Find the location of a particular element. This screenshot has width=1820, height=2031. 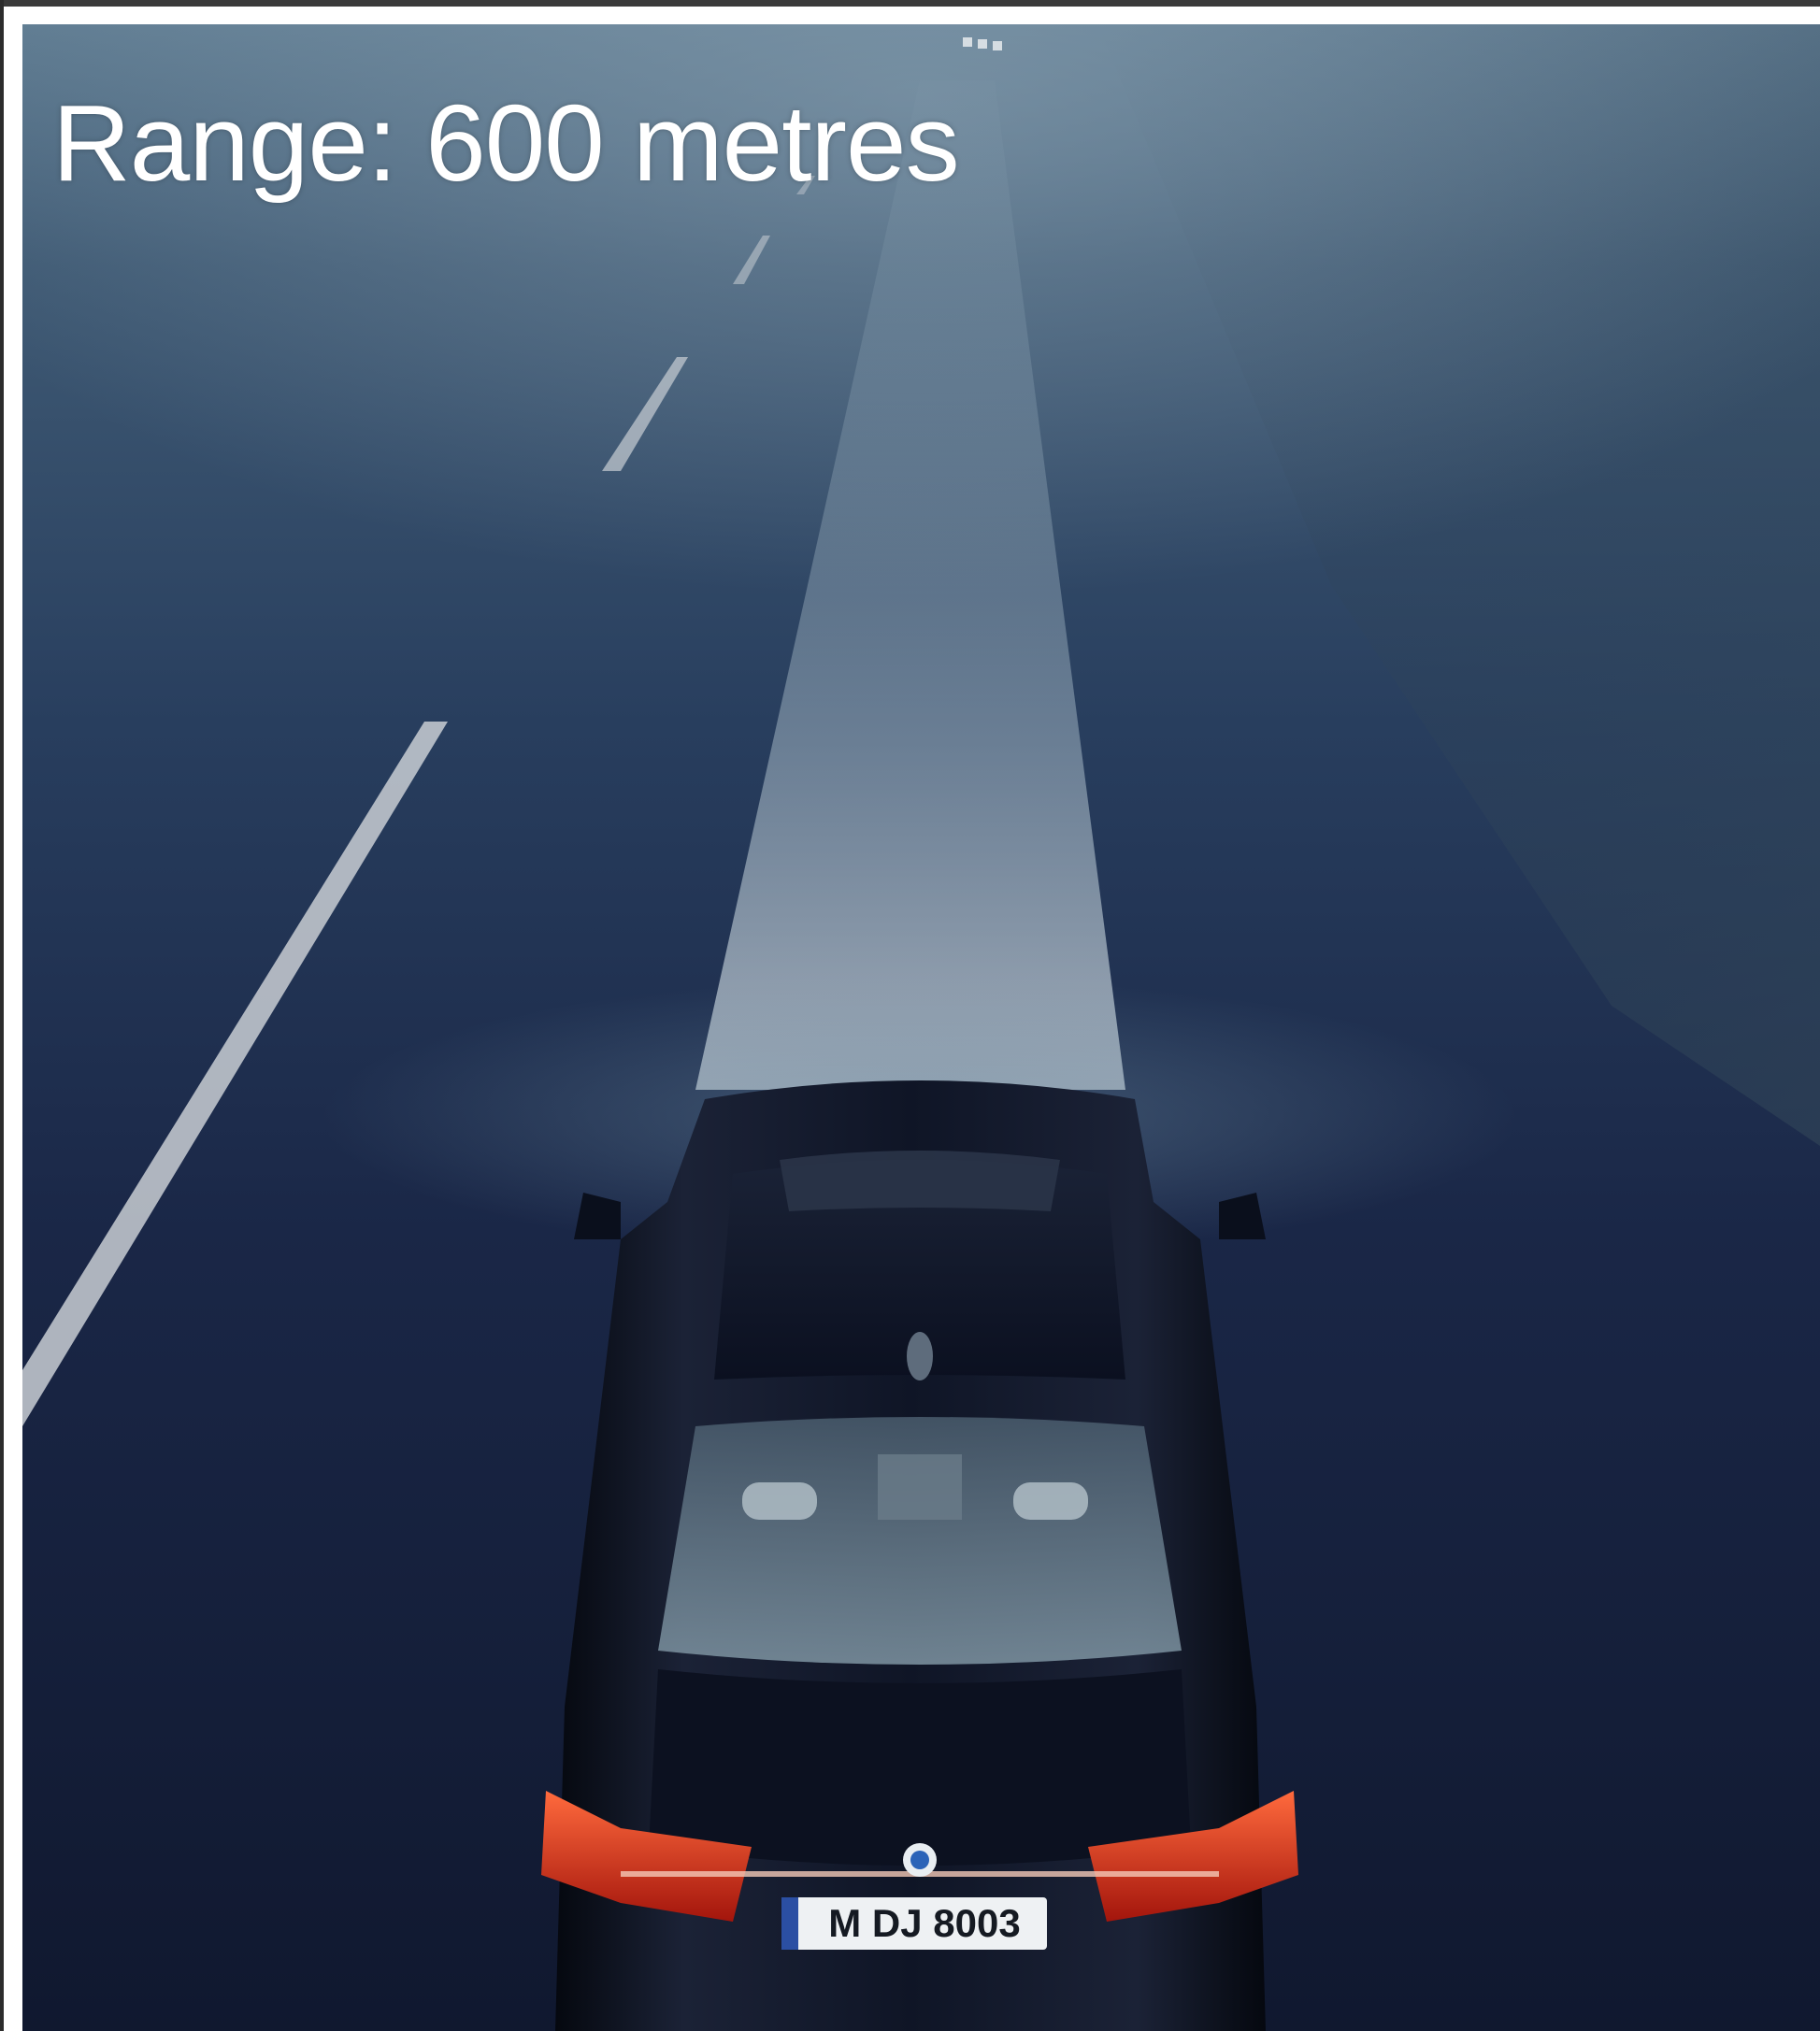

license-plate-icon: M DJ 8003 is located at coordinates (914, 1923).